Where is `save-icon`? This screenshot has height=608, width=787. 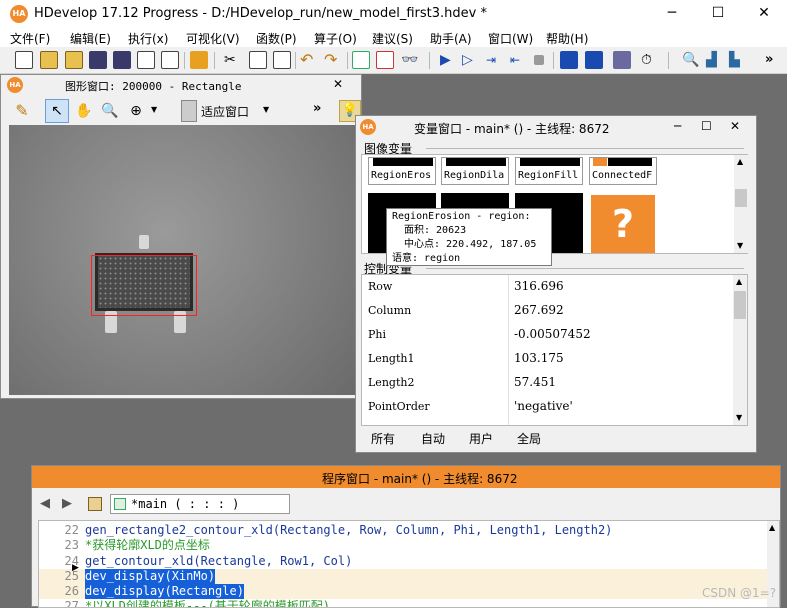 save-icon is located at coordinates (98, 60).